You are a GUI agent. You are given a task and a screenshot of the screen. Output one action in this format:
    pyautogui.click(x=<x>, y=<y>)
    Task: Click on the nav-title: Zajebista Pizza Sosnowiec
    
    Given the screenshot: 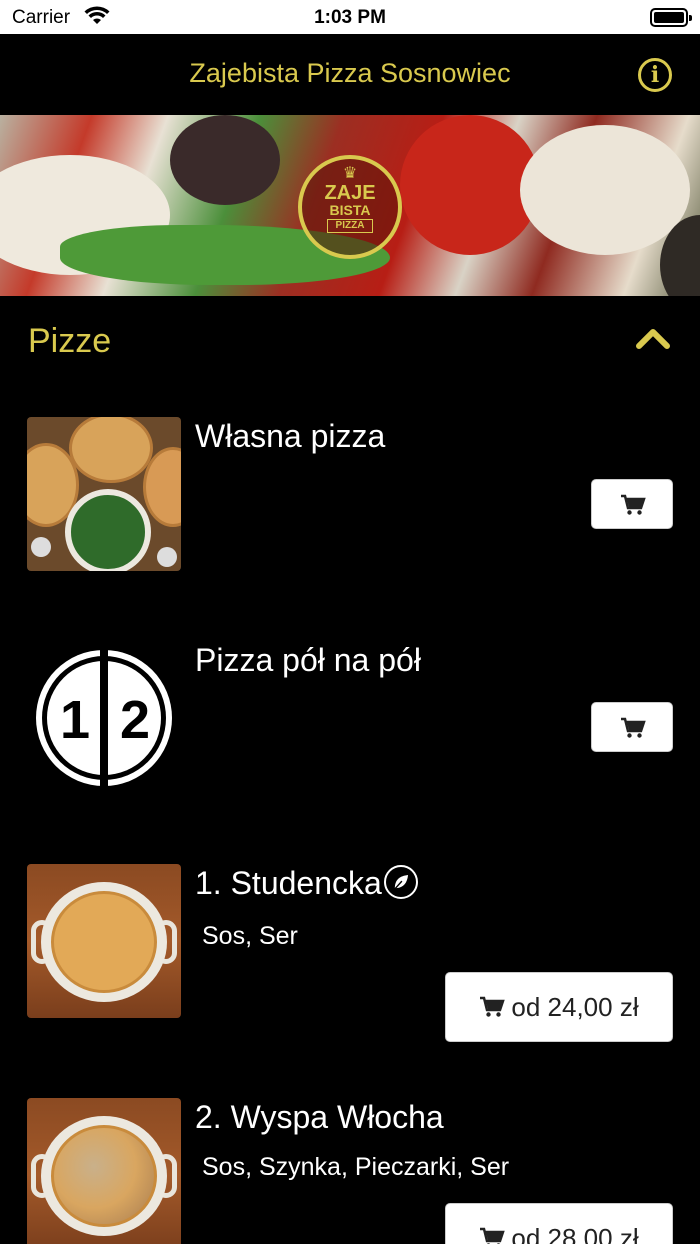 What is the action you would take?
    pyautogui.click(x=350, y=73)
    